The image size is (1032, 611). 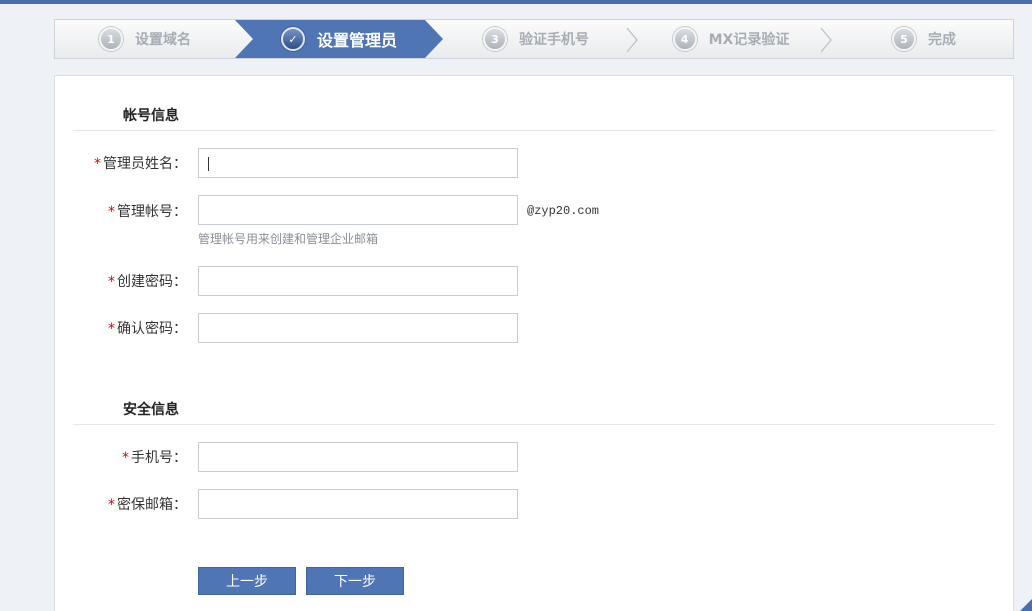 What do you see at coordinates (358, 281) in the screenshot?
I see `password-input` at bounding box center [358, 281].